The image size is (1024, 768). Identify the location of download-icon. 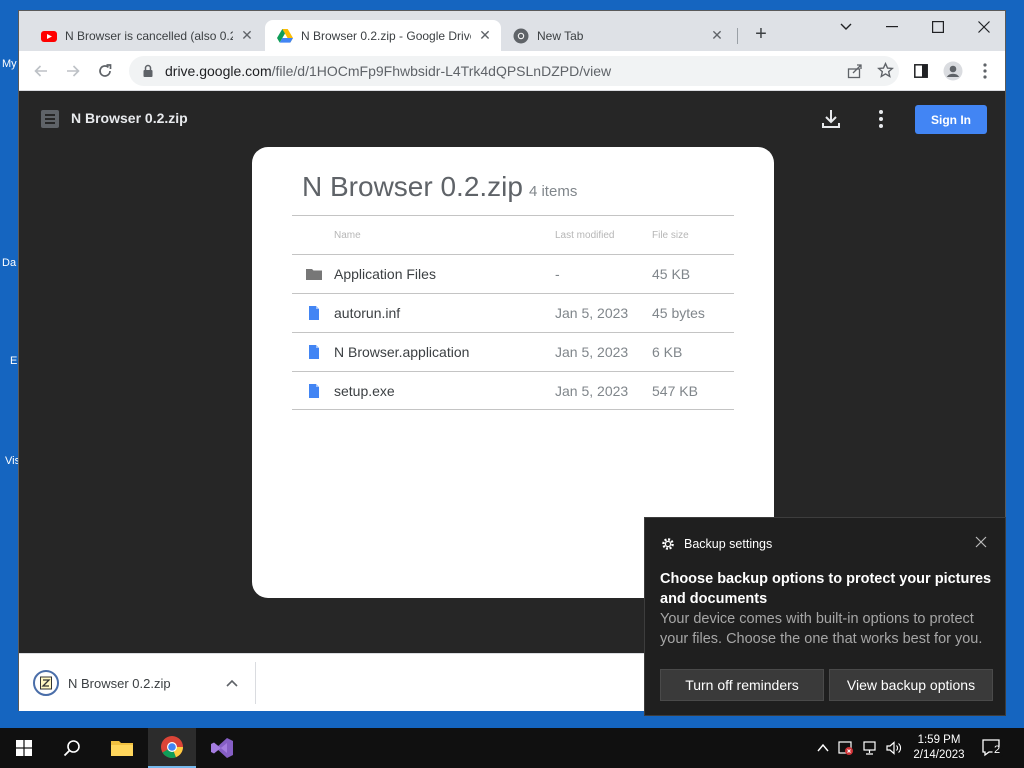
(831, 119).